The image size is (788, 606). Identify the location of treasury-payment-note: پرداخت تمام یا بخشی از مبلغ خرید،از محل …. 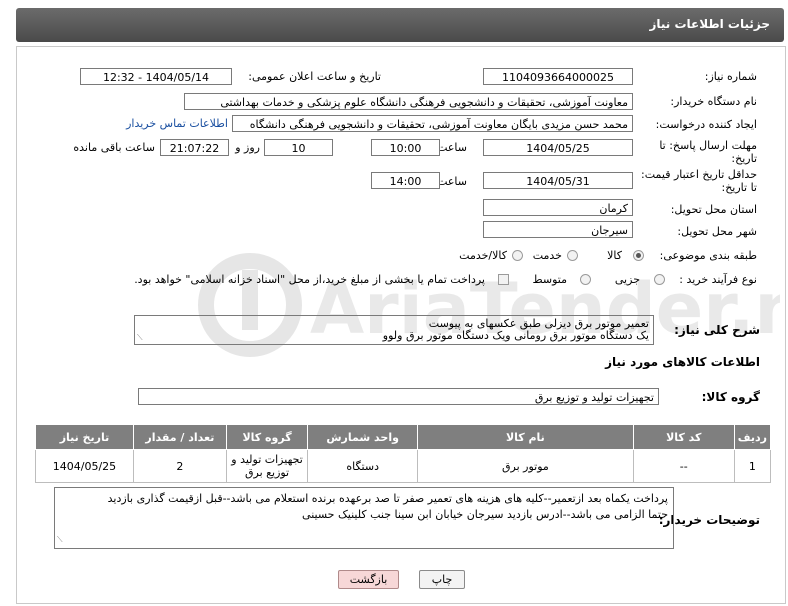
(309, 279).